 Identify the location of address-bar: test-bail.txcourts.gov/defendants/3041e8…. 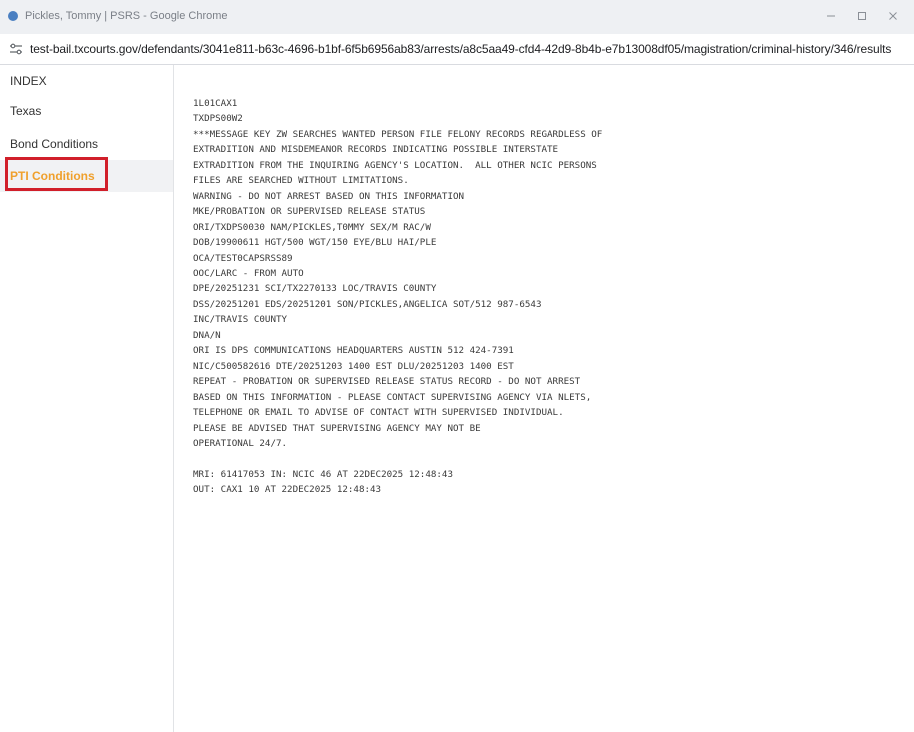
(457, 49).